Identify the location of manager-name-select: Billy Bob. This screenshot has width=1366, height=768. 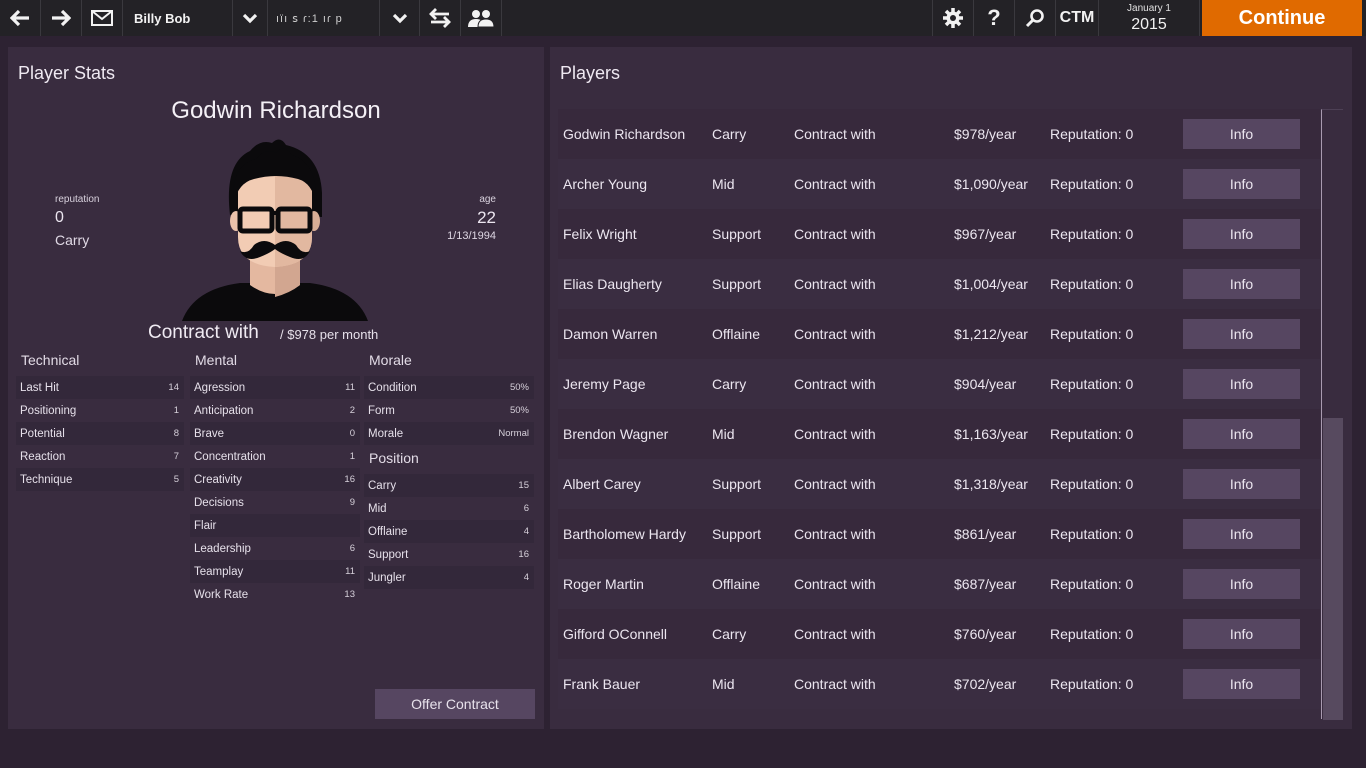
(178, 18).